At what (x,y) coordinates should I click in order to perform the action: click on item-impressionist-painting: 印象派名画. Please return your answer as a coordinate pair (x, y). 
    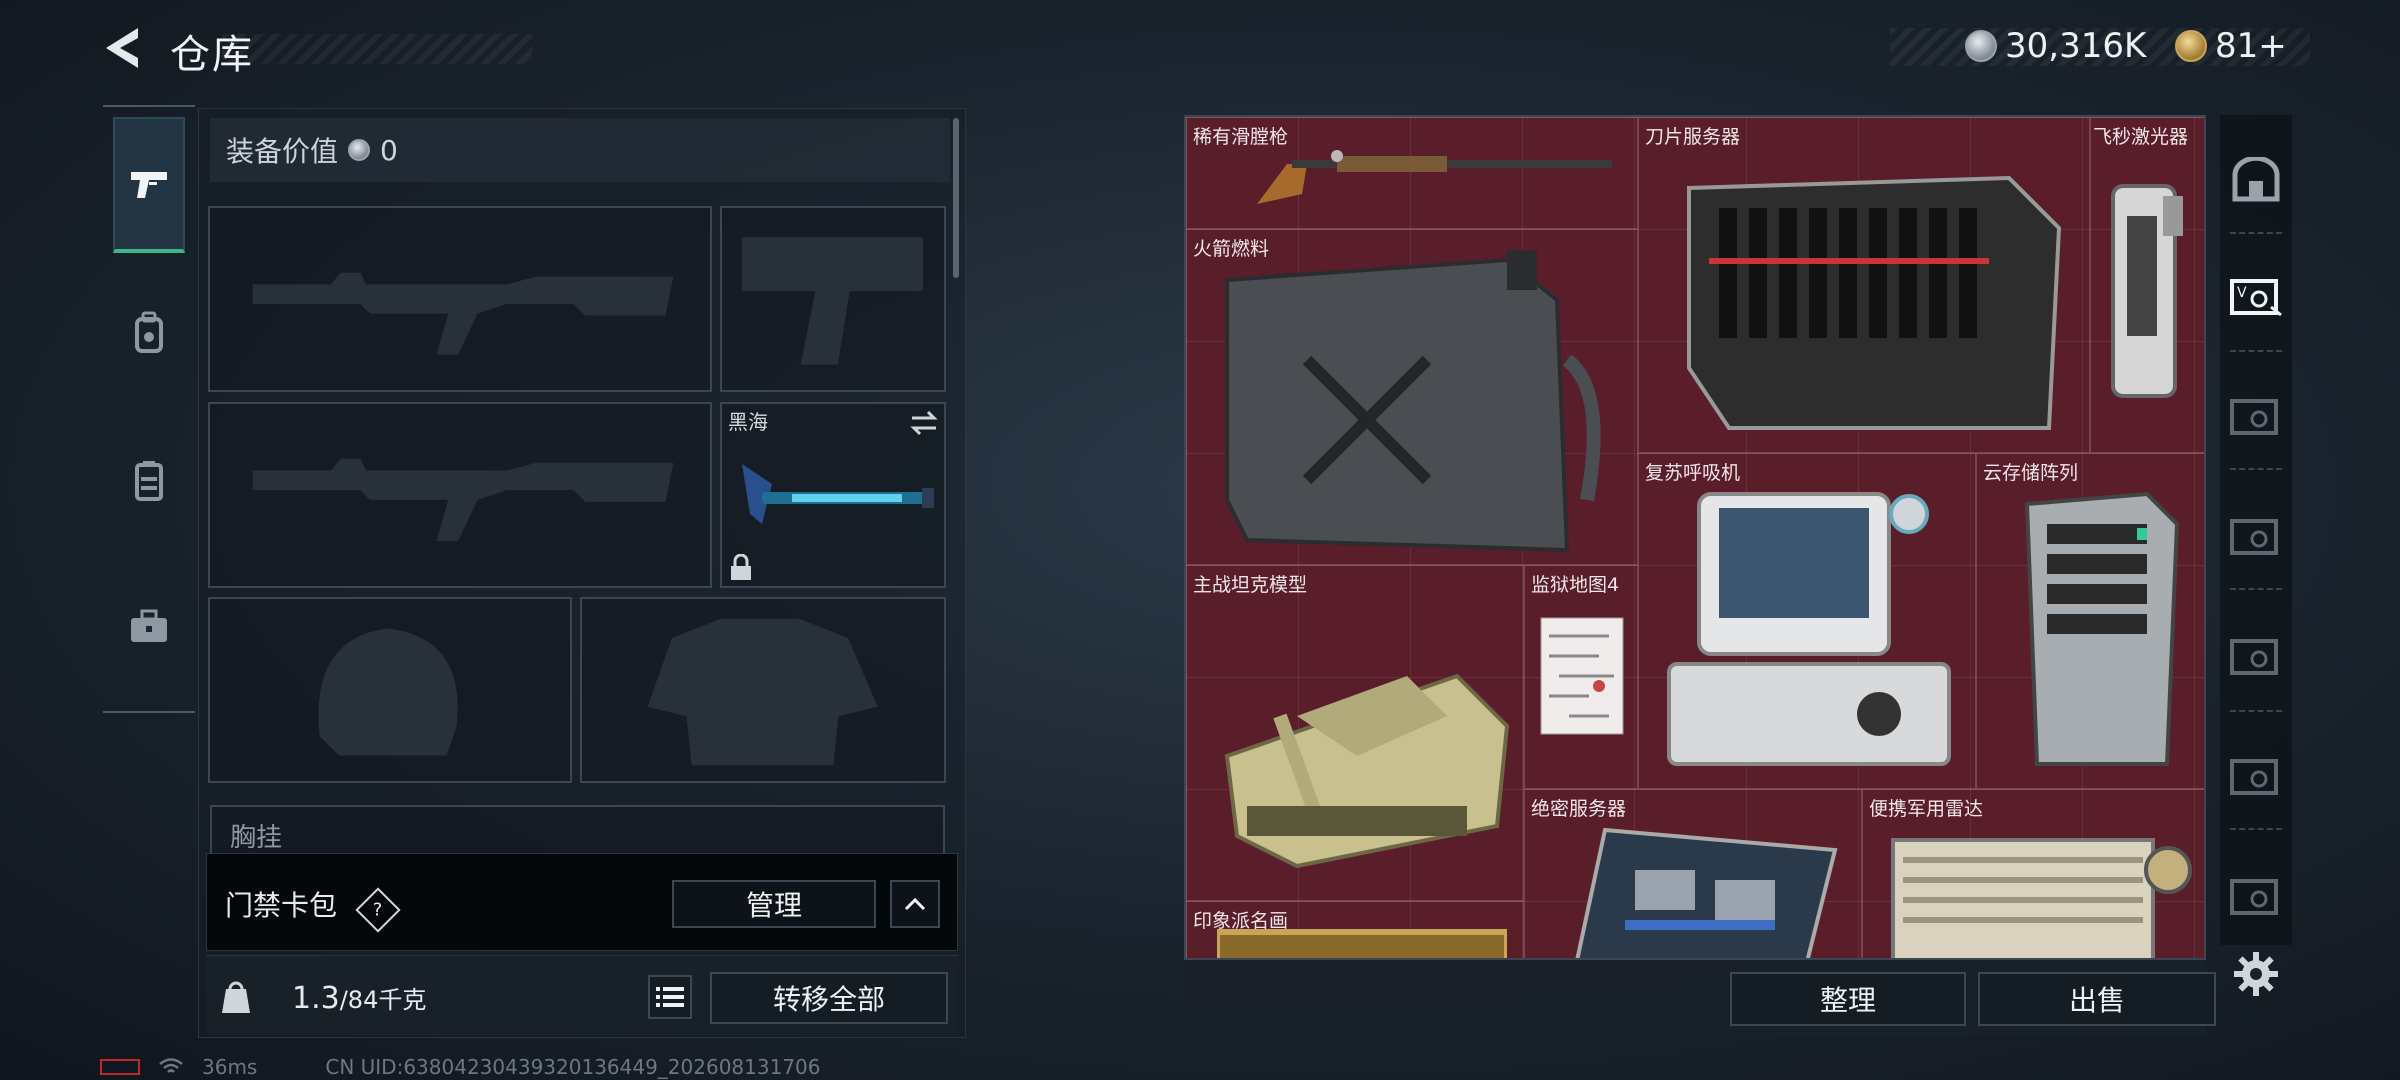
    Looking at the image, I should click on (1355, 929).